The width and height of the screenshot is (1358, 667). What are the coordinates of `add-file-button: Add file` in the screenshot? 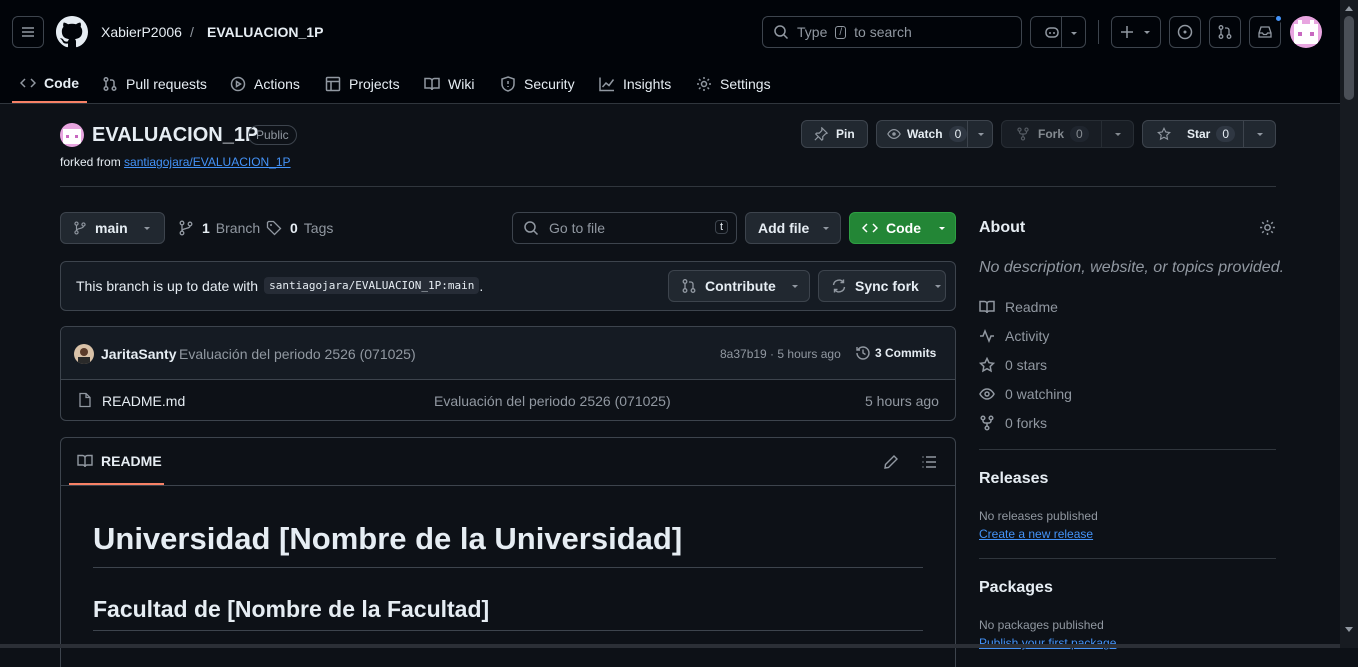 It's located at (793, 228).